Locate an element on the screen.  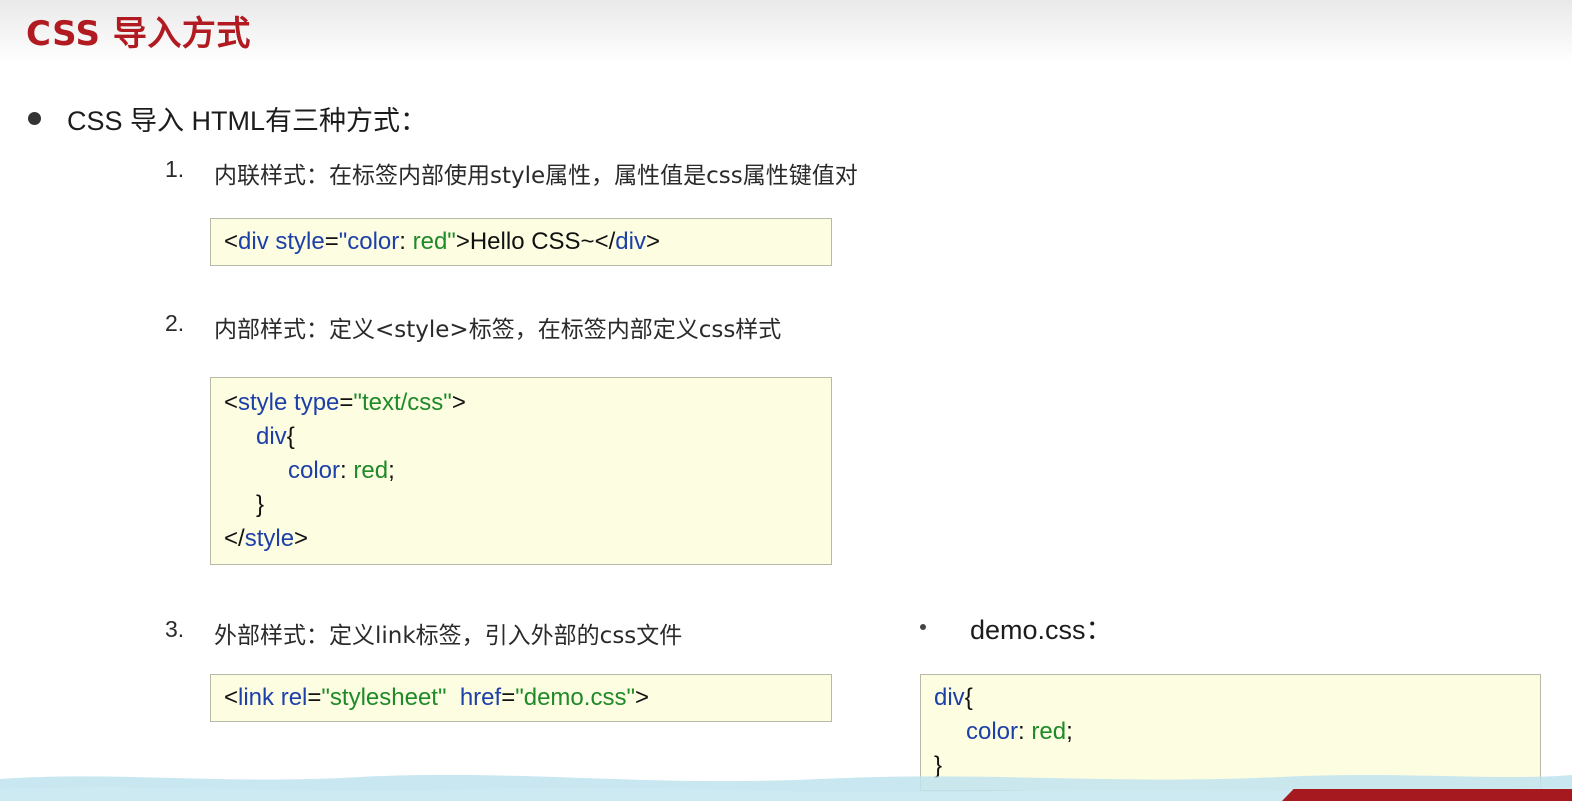
code-line: <style type="text/css"> is located at coordinates (521, 403).